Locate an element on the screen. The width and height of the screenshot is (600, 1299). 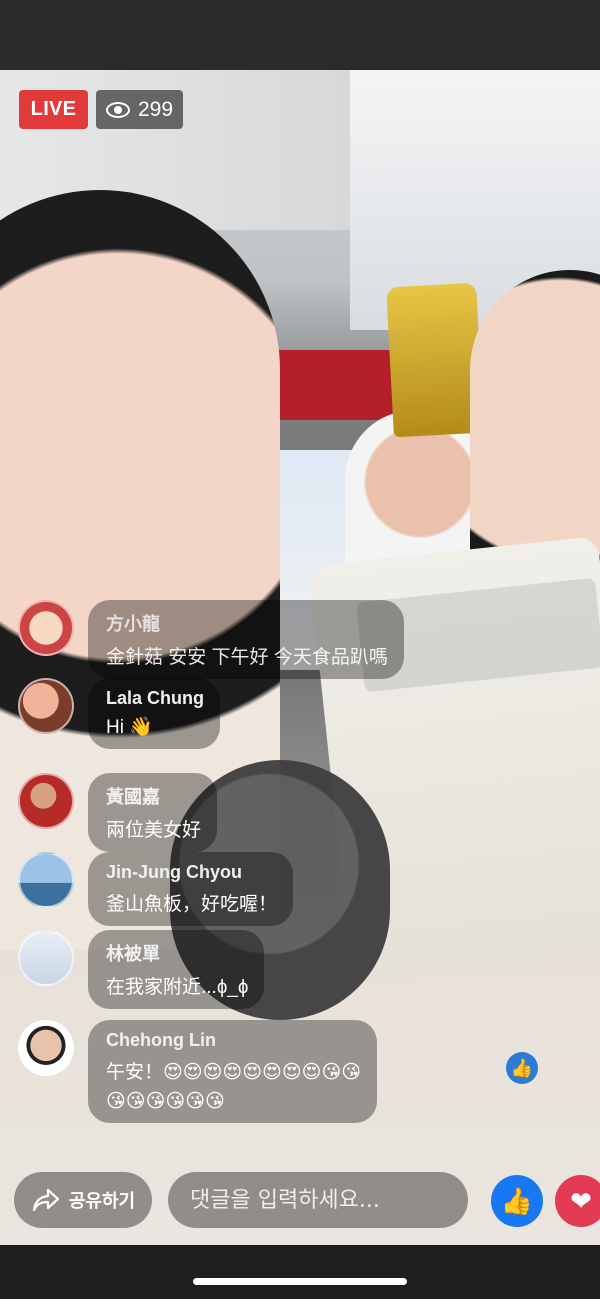
comment-bubble: 方小龍 金針菇 安安 下午好 今天食品趴嗎 is located at coordinates (246, 639).